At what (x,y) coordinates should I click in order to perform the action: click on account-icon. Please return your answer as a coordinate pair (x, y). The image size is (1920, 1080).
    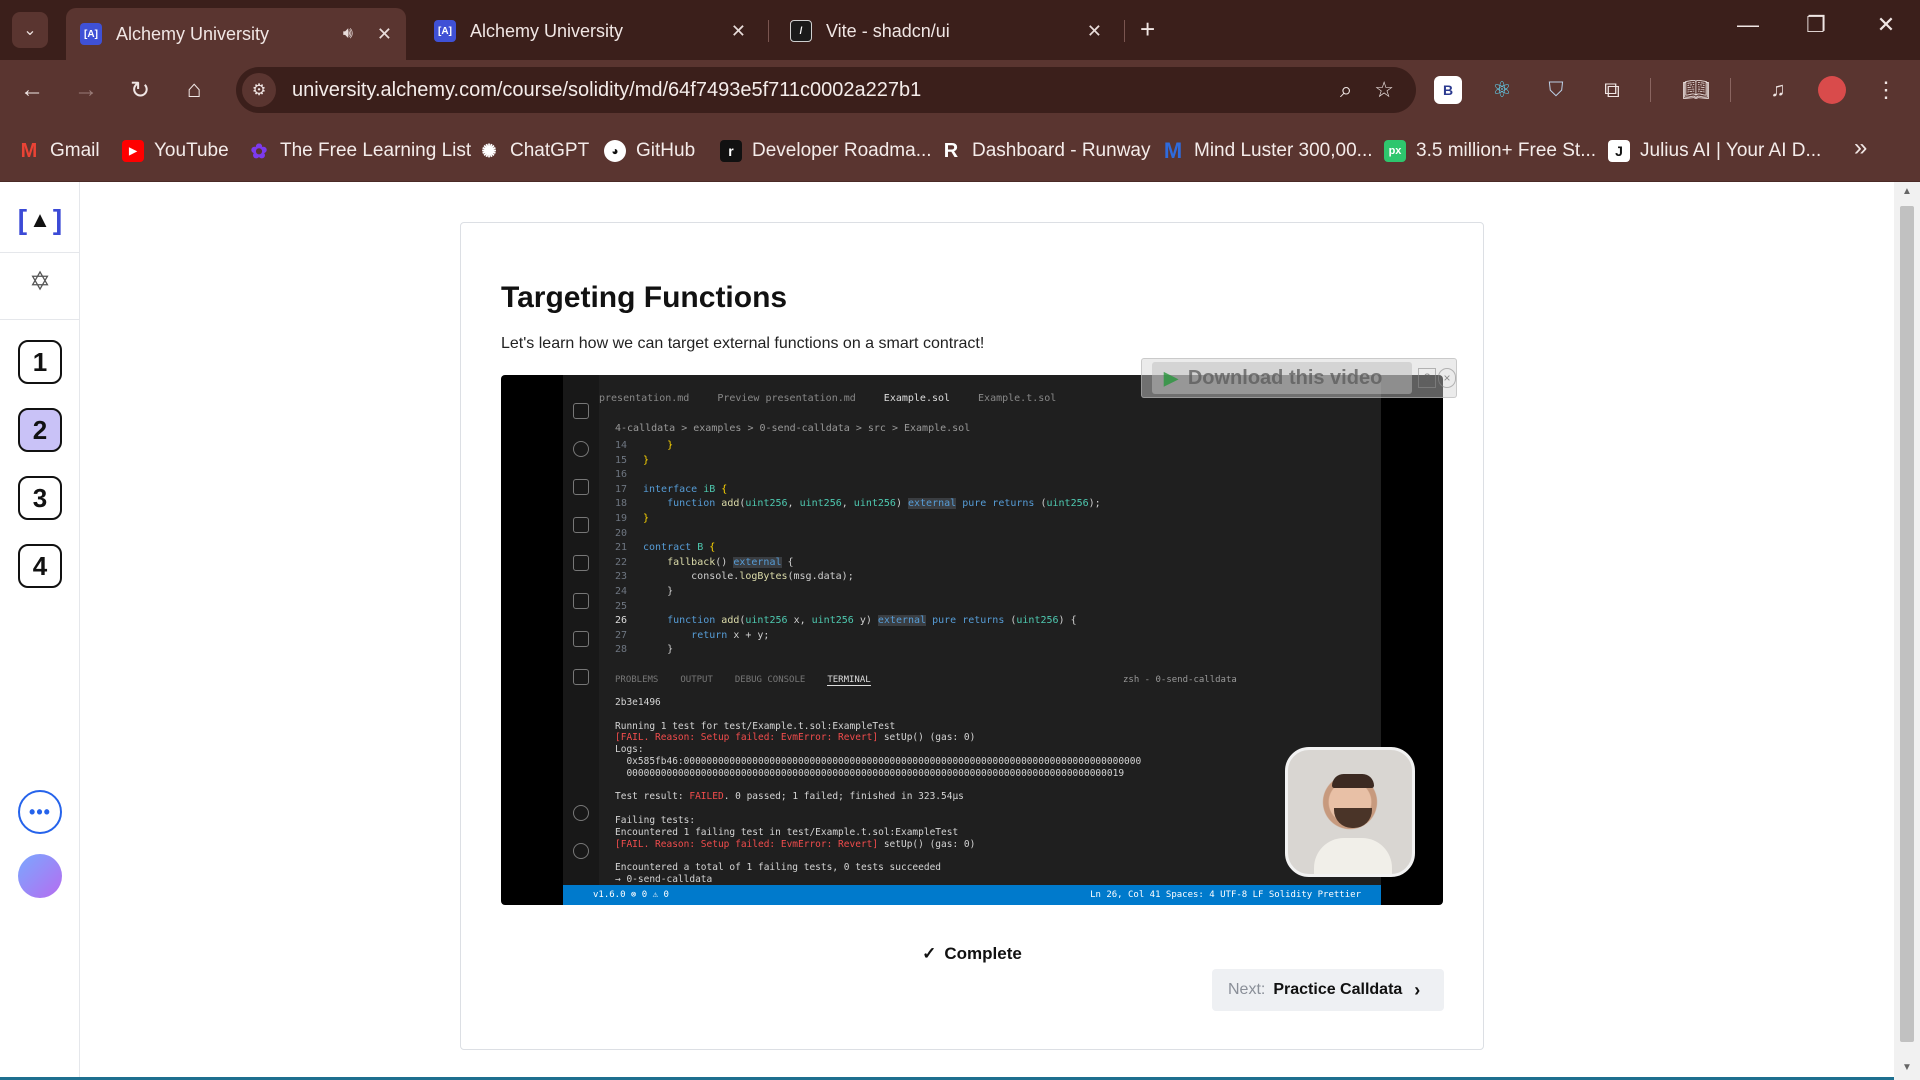
    Looking at the image, I should click on (581, 813).